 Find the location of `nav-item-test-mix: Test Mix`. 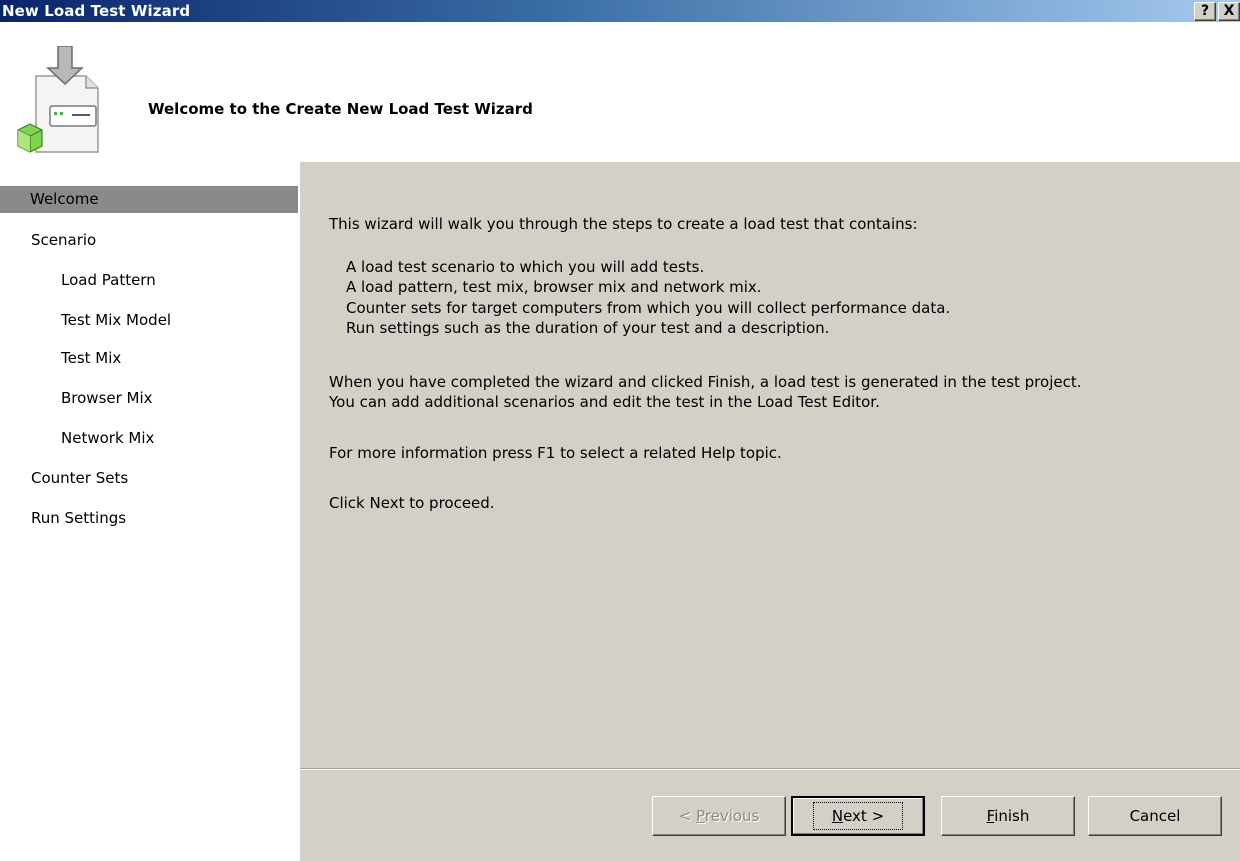

nav-item-test-mix: Test Mix is located at coordinates (149, 358).